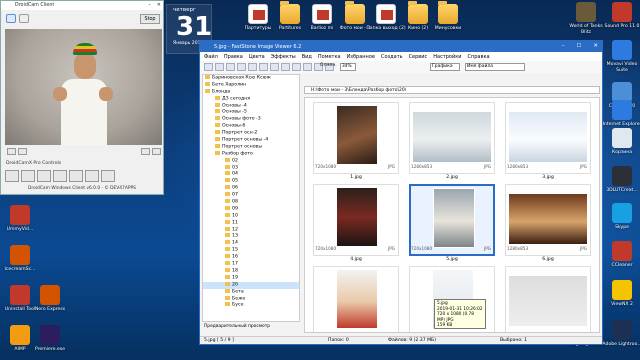 The image size is (640, 360). What do you see at coordinates (76, 176) in the screenshot?
I see `focus-icon` at bounding box center [76, 176].